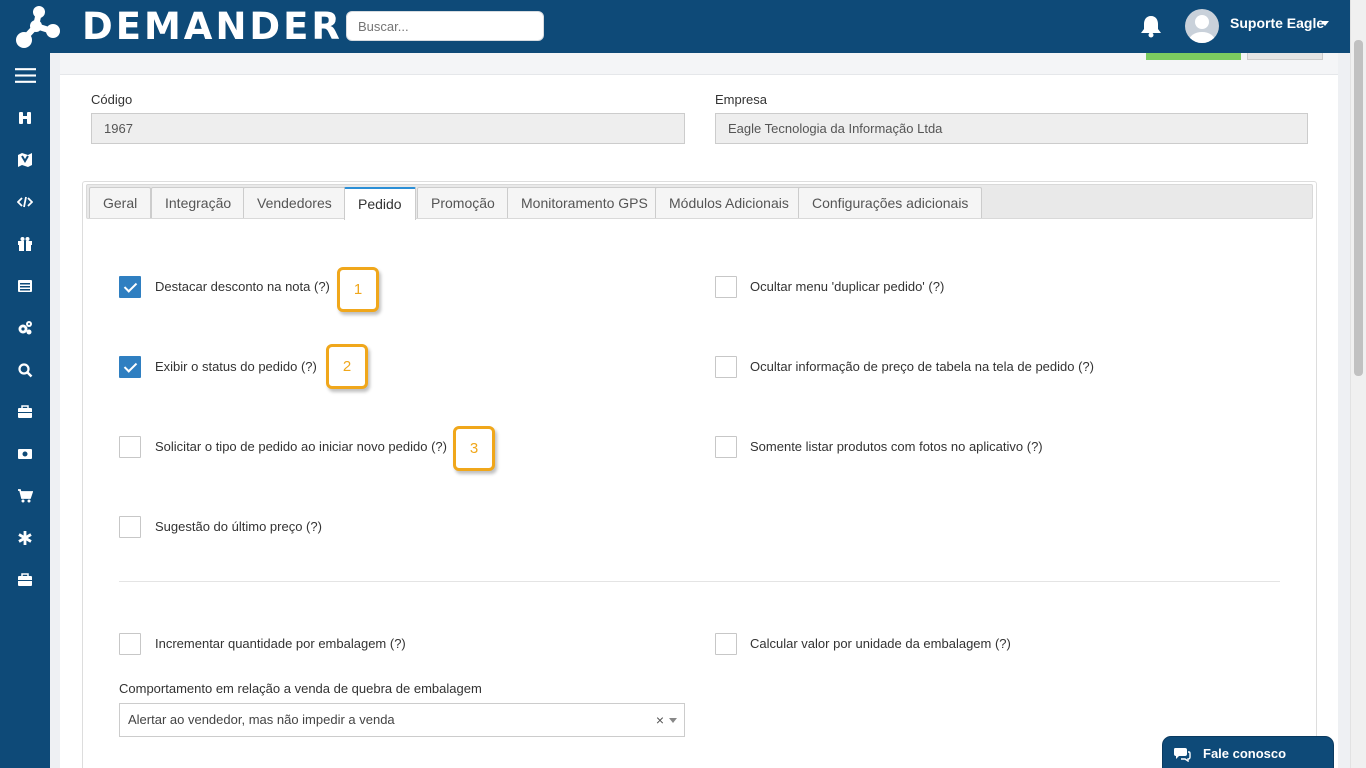  I want to click on incrementar-qtd-label: Incrementar quantidade por embalagem (?), so click(280, 643).